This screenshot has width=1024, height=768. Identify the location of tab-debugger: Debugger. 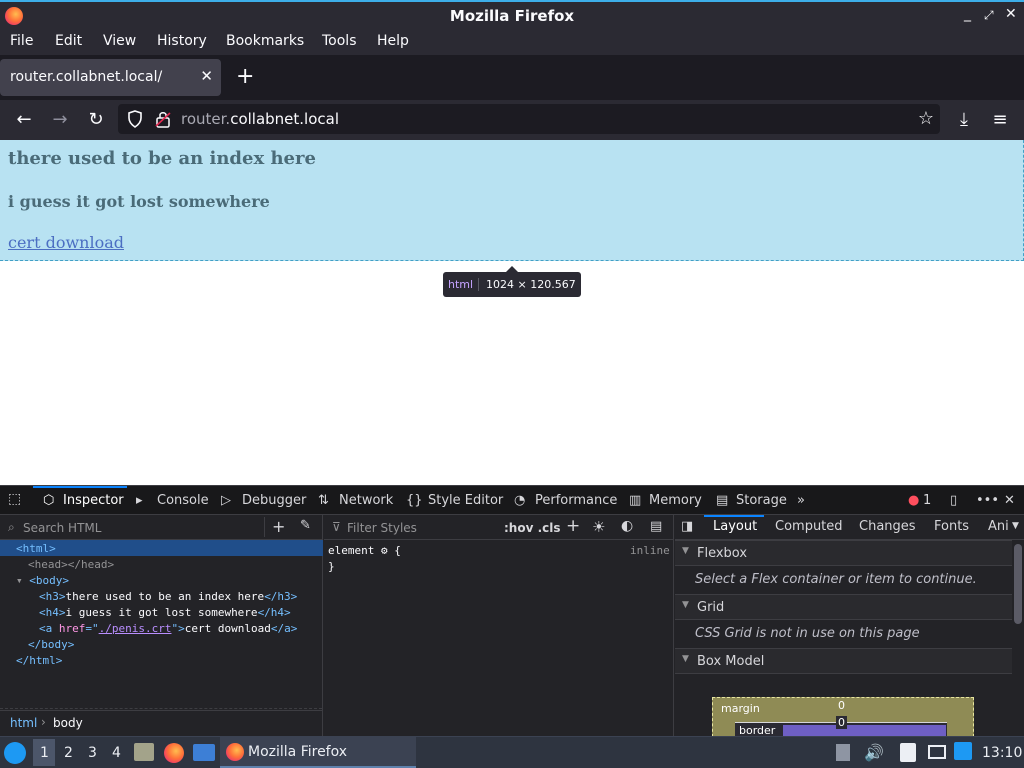
(274, 500).